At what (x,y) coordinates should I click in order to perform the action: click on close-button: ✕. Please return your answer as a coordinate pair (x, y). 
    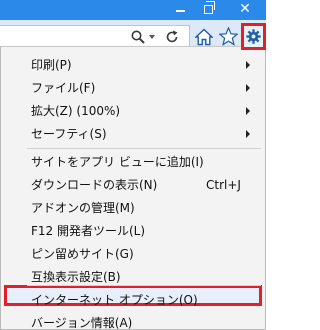
    Looking at the image, I should click on (245, 10).